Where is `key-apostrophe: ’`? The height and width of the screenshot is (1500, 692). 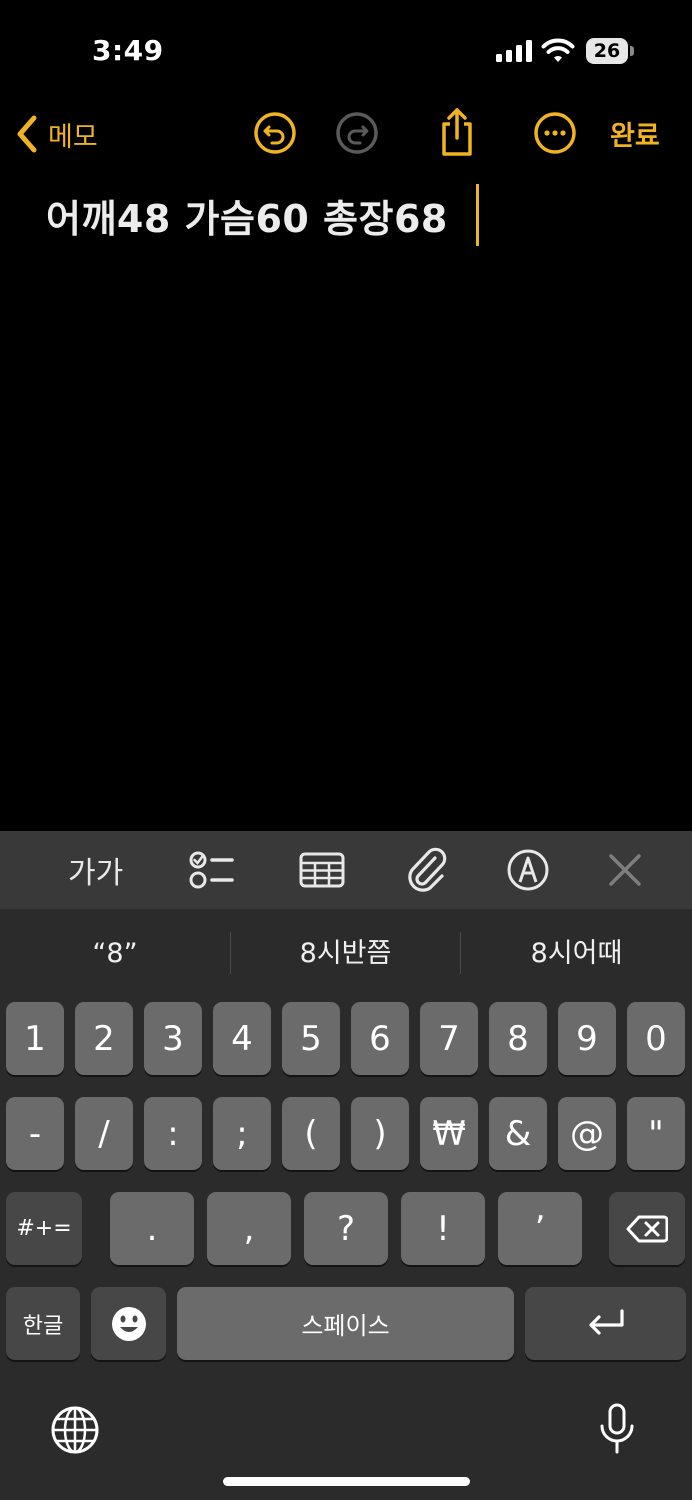 key-apostrophe: ’ is located at coordinates (540, 1228).